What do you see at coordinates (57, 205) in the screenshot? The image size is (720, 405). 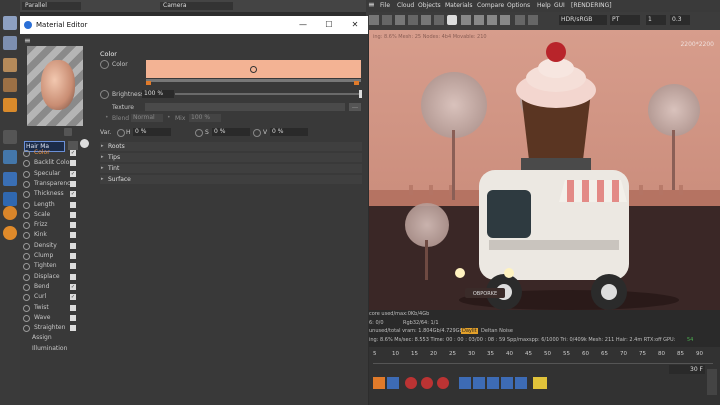 I see `channel-item: Length` at bounding box center [57, 205].